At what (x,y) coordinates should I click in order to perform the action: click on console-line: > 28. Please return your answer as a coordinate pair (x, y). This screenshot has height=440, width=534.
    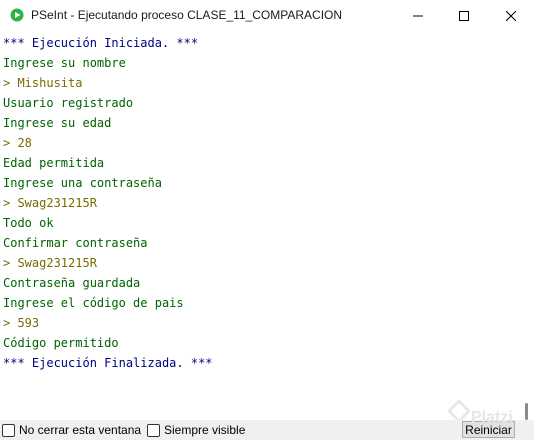
    Looking at the image, I should click on (17, 143).